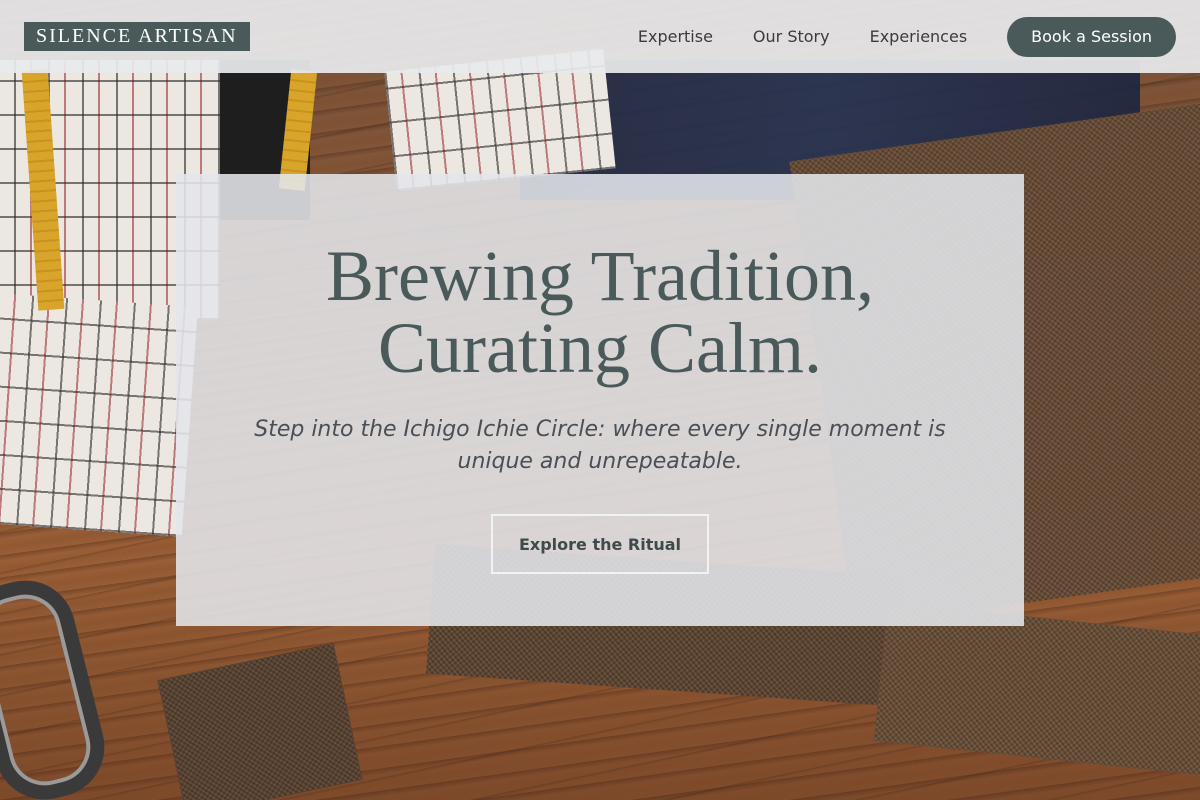 The image size is (1200, 800). Describe the element at coordinates (1091, 36) in the screenshot. I see `book-session-button: Book a Session` at that location.